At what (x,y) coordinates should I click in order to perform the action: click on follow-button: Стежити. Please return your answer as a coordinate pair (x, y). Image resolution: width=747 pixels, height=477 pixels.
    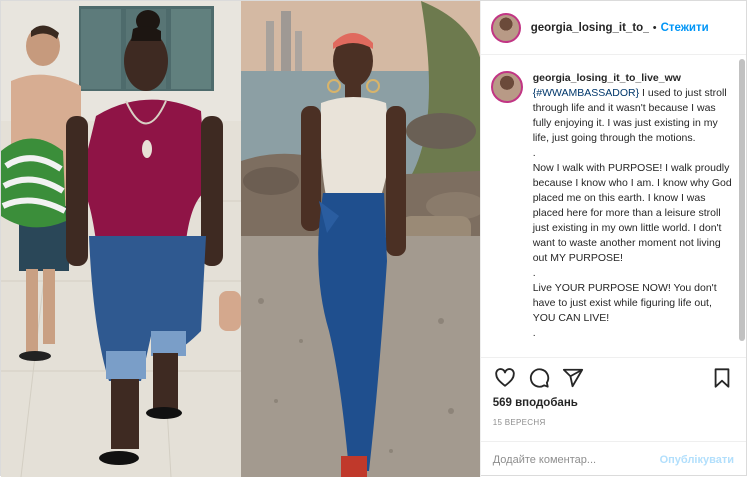
    Looking at the image, I should click on (685, 28).